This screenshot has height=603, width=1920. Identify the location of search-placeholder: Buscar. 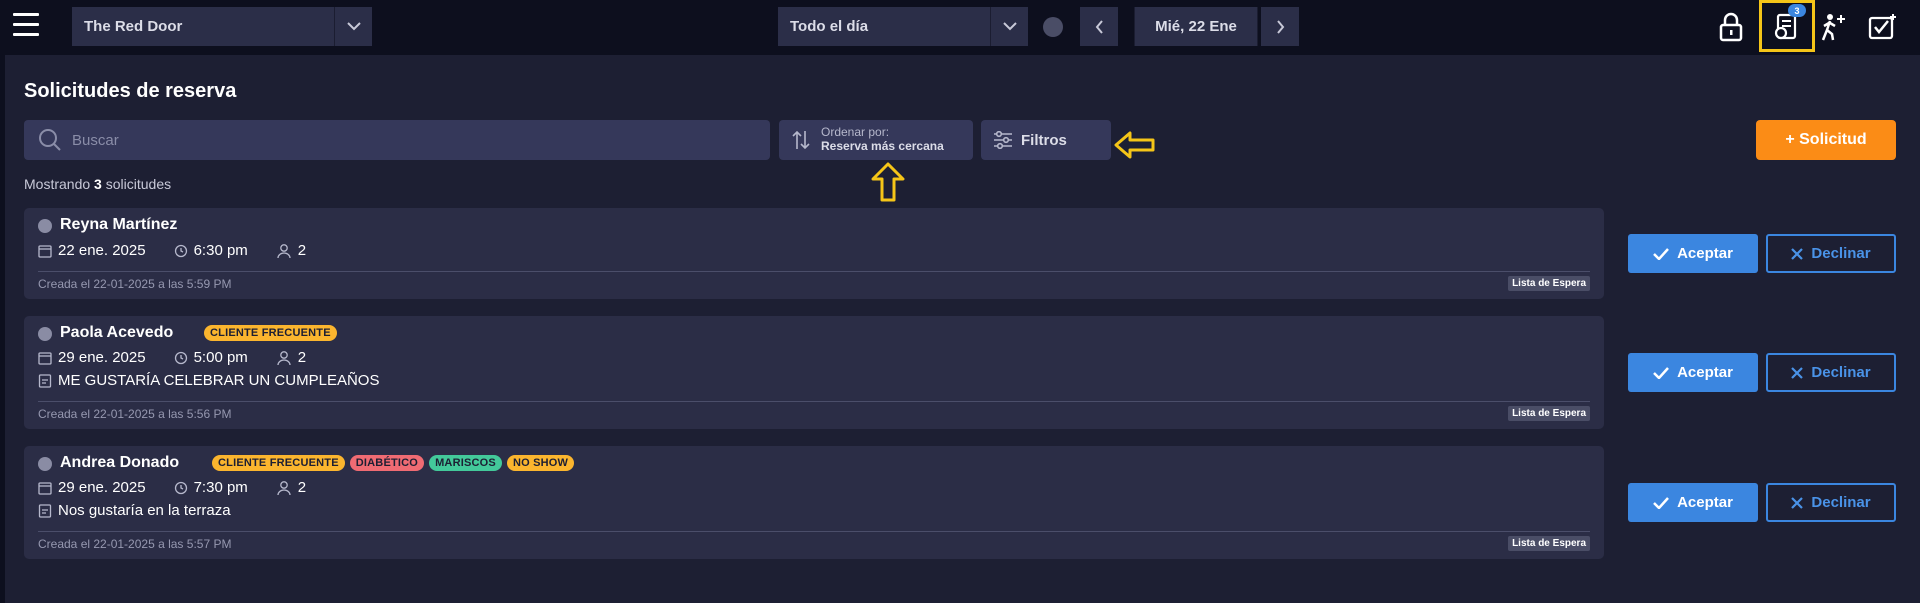
(95, 140).